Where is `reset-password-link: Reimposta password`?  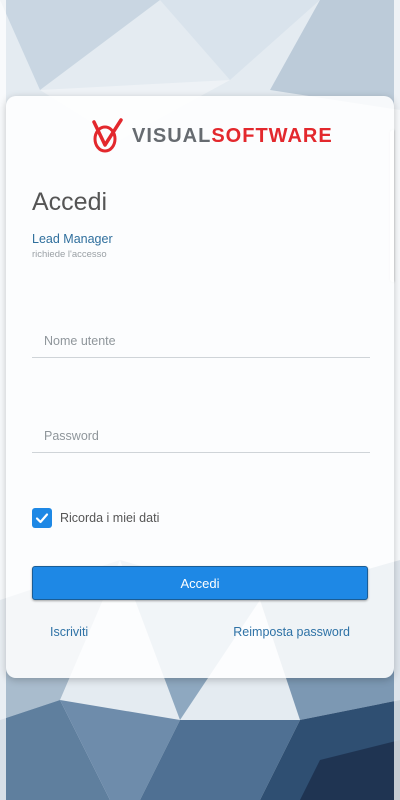 reset-password-link: Reimposta password is located at coordinates (291, 632).